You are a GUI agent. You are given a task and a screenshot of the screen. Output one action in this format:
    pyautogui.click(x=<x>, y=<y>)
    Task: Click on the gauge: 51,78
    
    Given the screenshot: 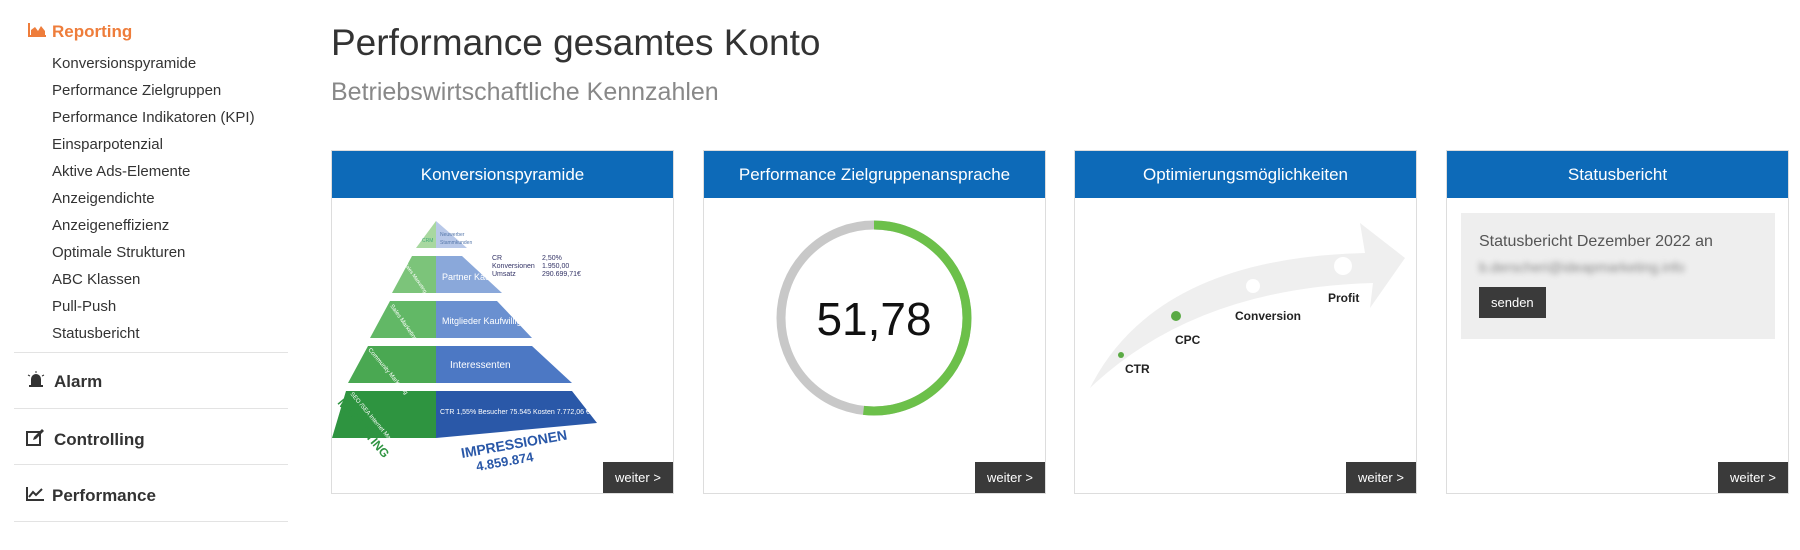 What is the action you would take?
    pyautogui.click(x=874, y=318)
    